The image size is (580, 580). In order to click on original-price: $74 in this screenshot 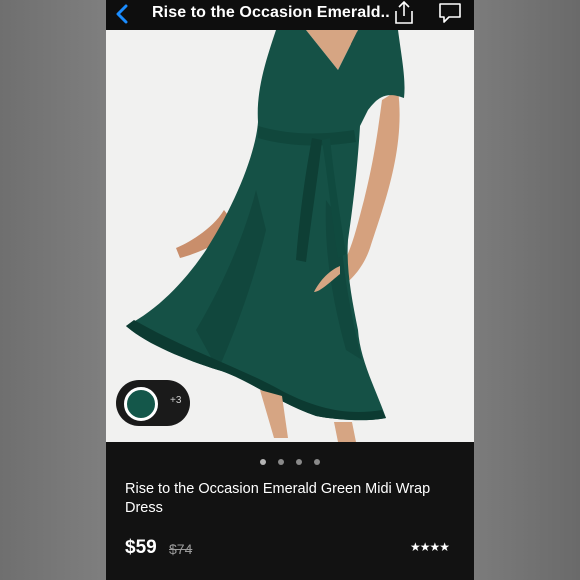, I will do `click(181, 549)`.